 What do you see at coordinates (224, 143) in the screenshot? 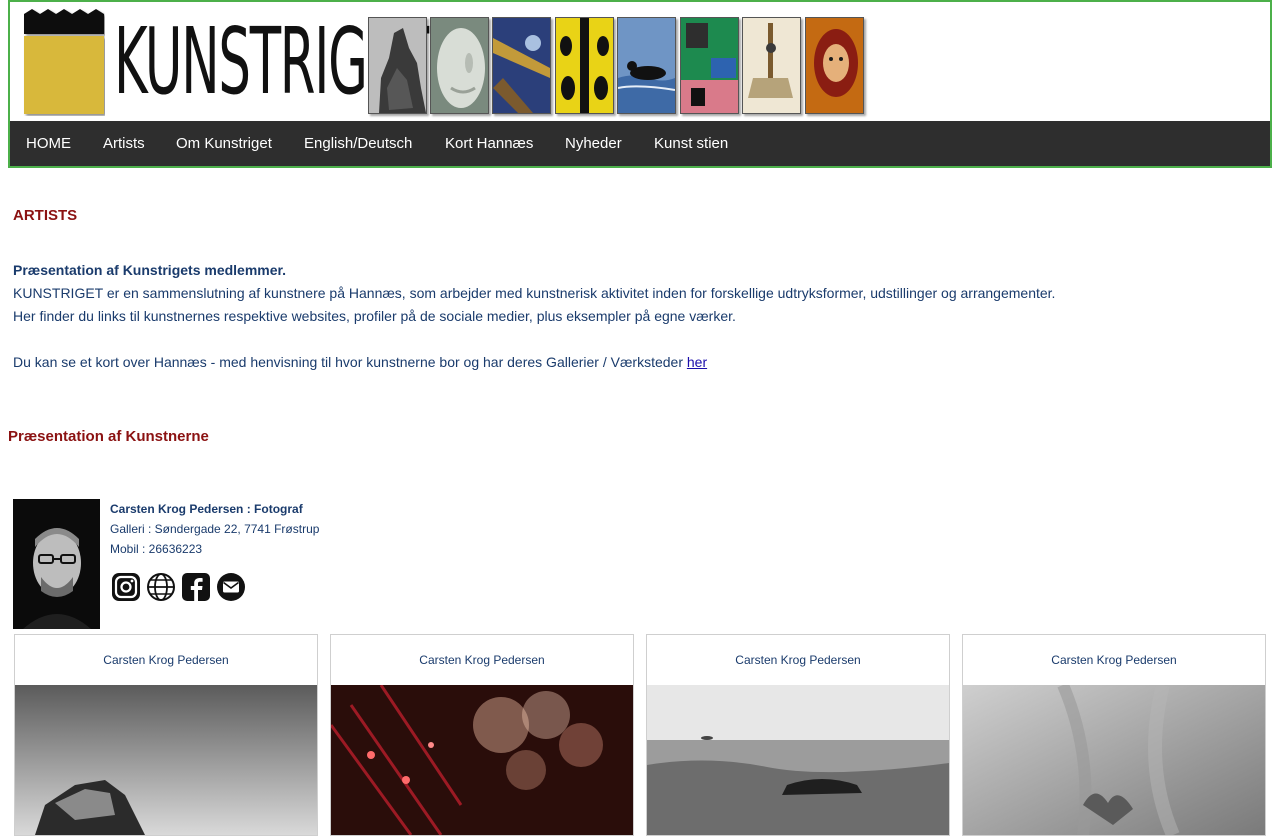
I see `nav-item-om-kunstriget: Om Kunstriget` at bounding box center [224, 143].